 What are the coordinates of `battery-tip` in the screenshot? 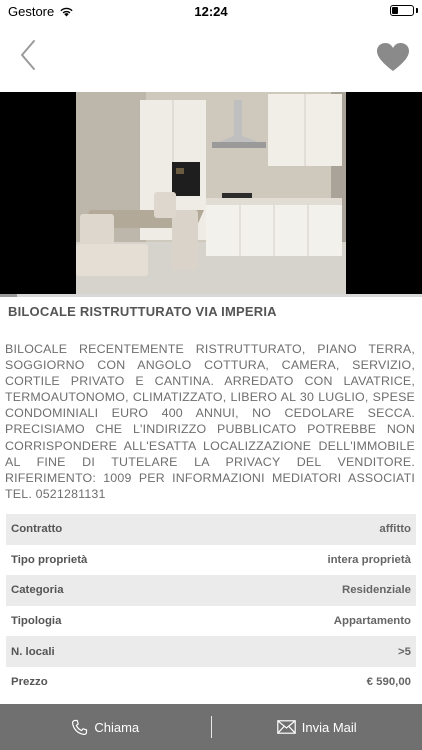 It's located at (417, 10).